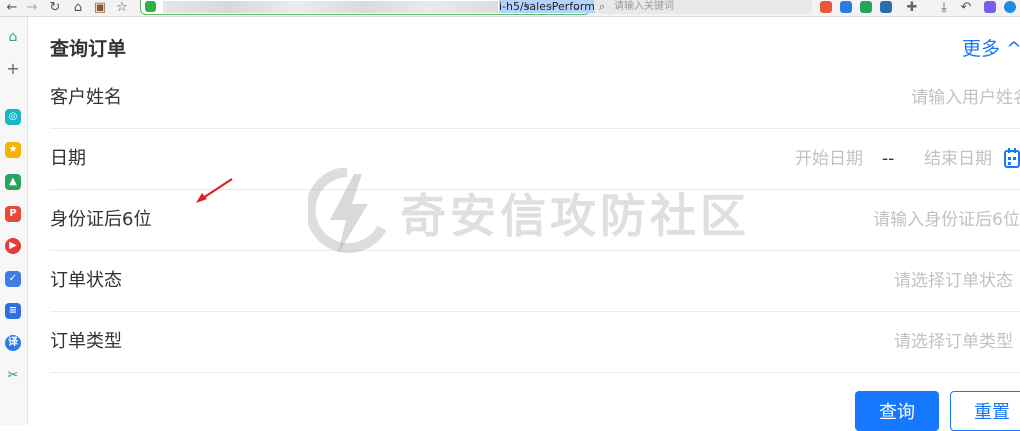  What do you see at coordinates (966, 8) in the screenshot?
I see `undo-icon: ↶` at bounding box center [966, 8].